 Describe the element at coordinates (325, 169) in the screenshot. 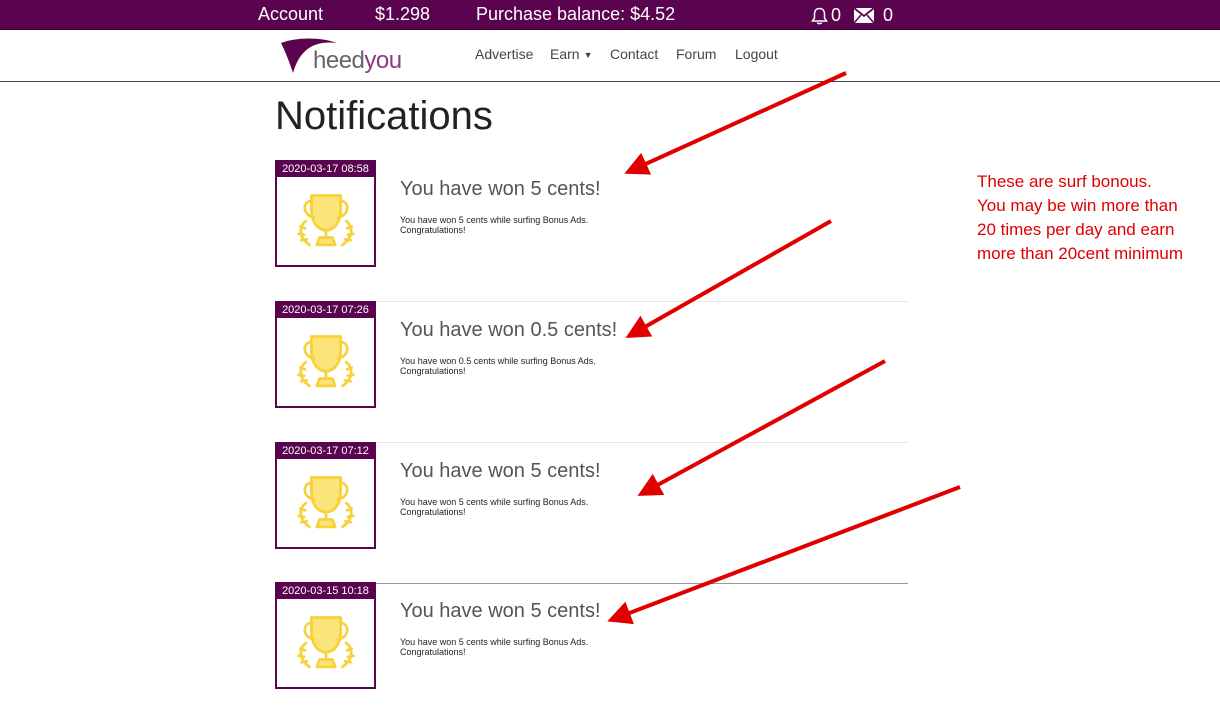

I see `notification-date: 2020-03-17 08:58` at that location.